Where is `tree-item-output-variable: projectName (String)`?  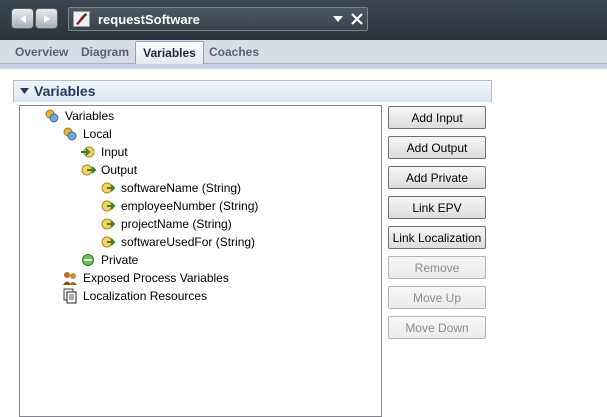 tree-item-output-variable: projectName (String) is located at coordinates (166, 224).